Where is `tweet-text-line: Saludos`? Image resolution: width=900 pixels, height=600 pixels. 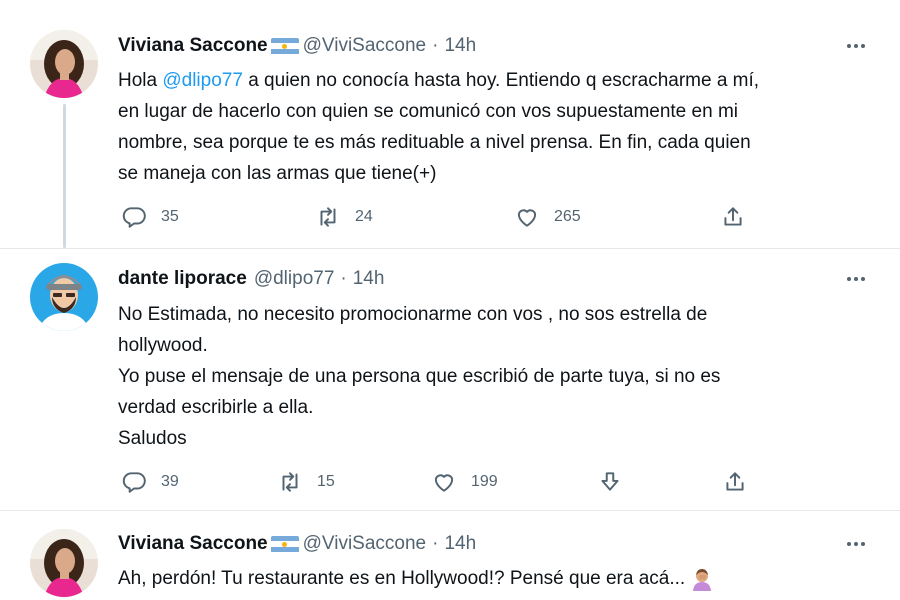
tweet-text-line: Saludos is located at coordinates (152, 438).